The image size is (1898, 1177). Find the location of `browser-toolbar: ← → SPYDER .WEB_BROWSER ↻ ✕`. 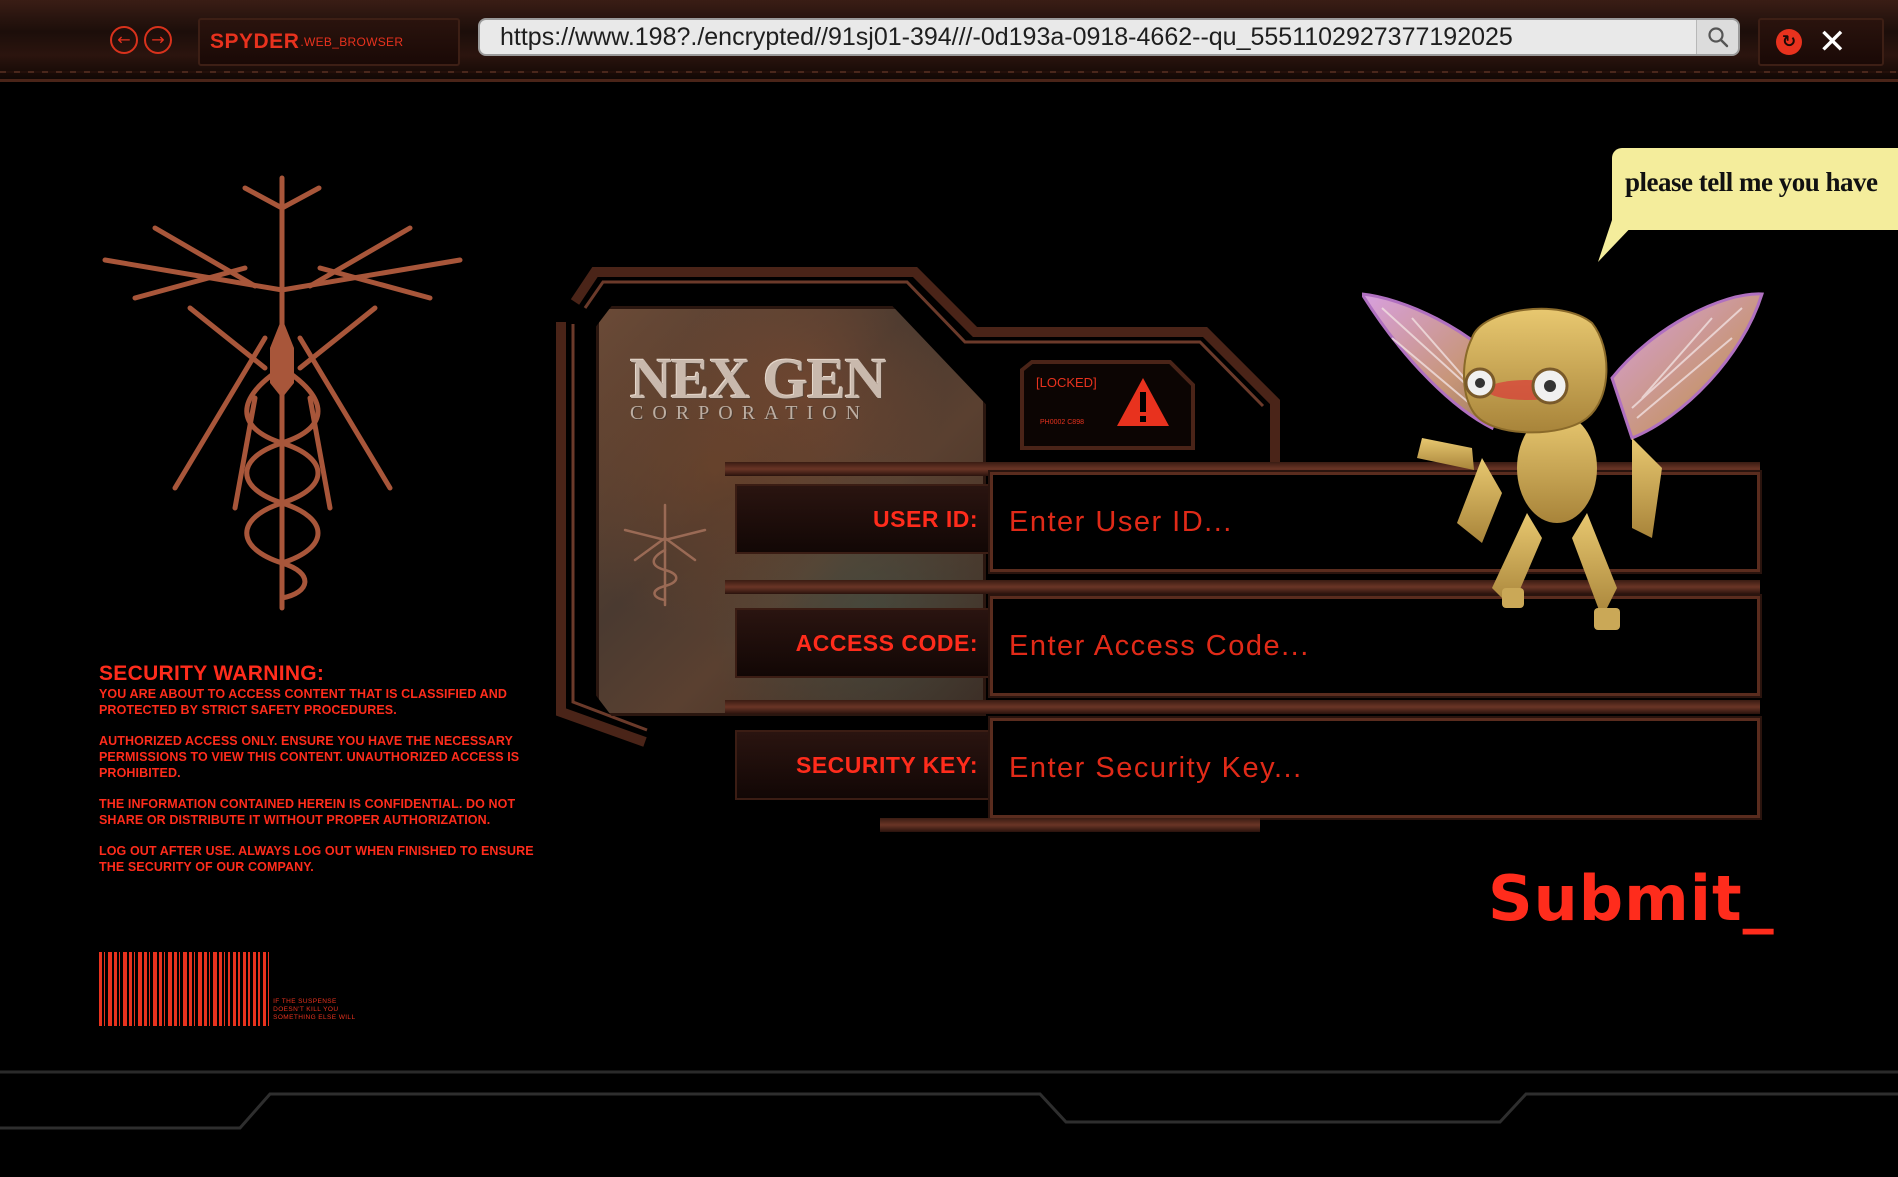

browser-toolbar: ← → SPYDER .WEB_BROWSER ↻ ✕ is located at coordinates (949, 41).